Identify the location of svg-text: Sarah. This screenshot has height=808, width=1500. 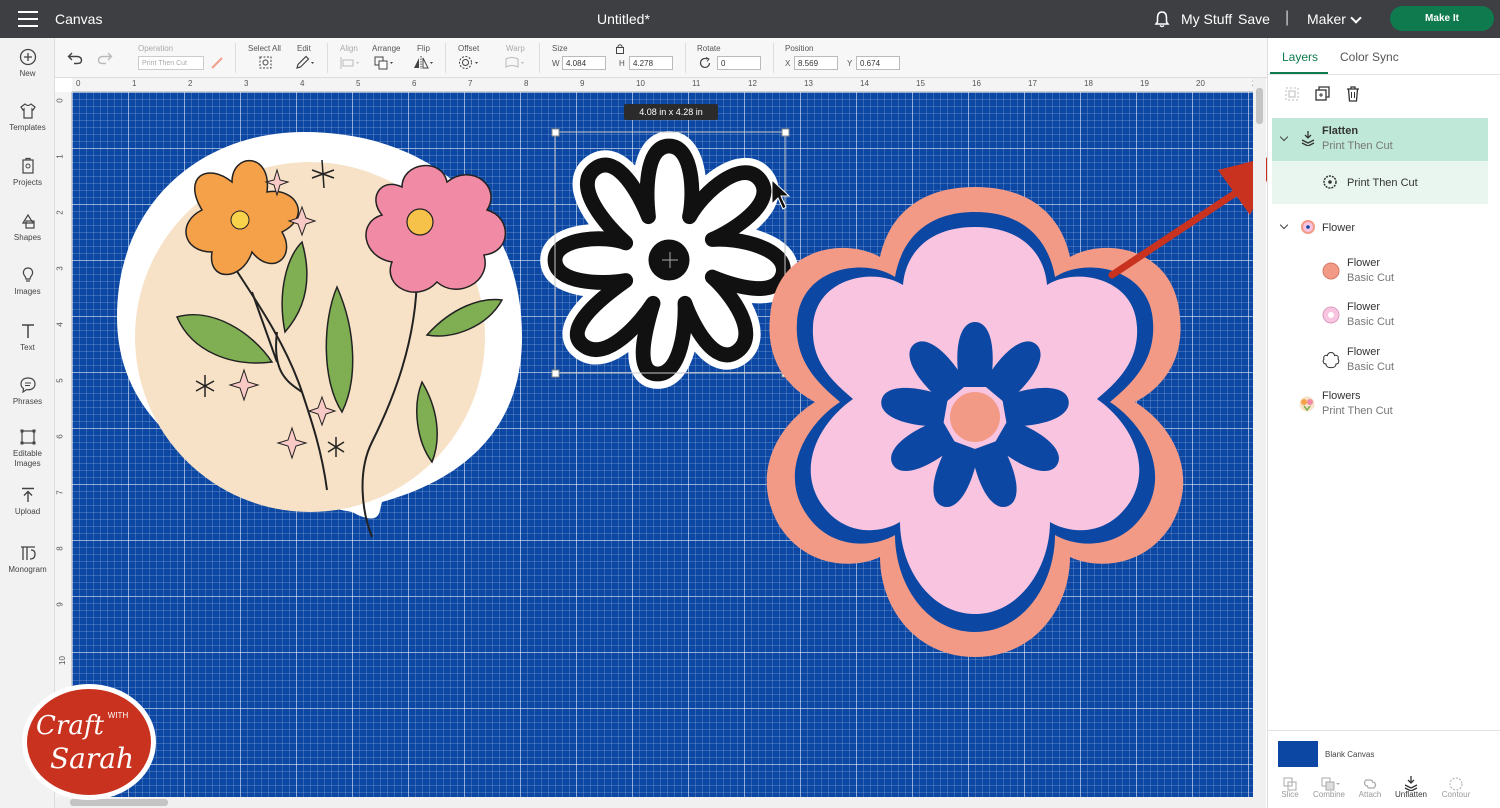
(92, 758).